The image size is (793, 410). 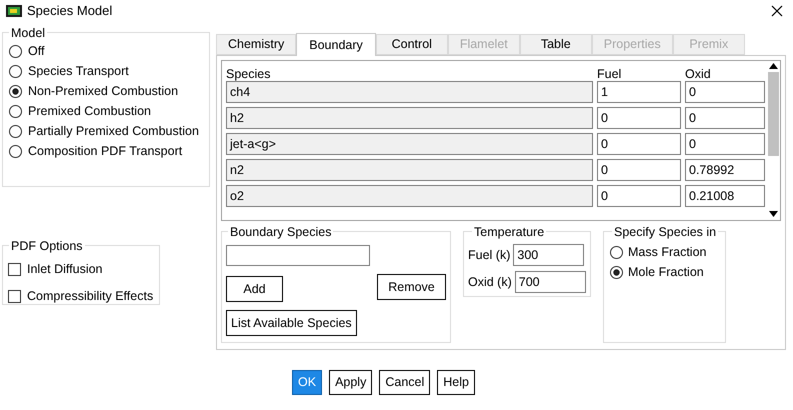 I want to click on fuel-input-field: 1, so click(x=639, y=92).